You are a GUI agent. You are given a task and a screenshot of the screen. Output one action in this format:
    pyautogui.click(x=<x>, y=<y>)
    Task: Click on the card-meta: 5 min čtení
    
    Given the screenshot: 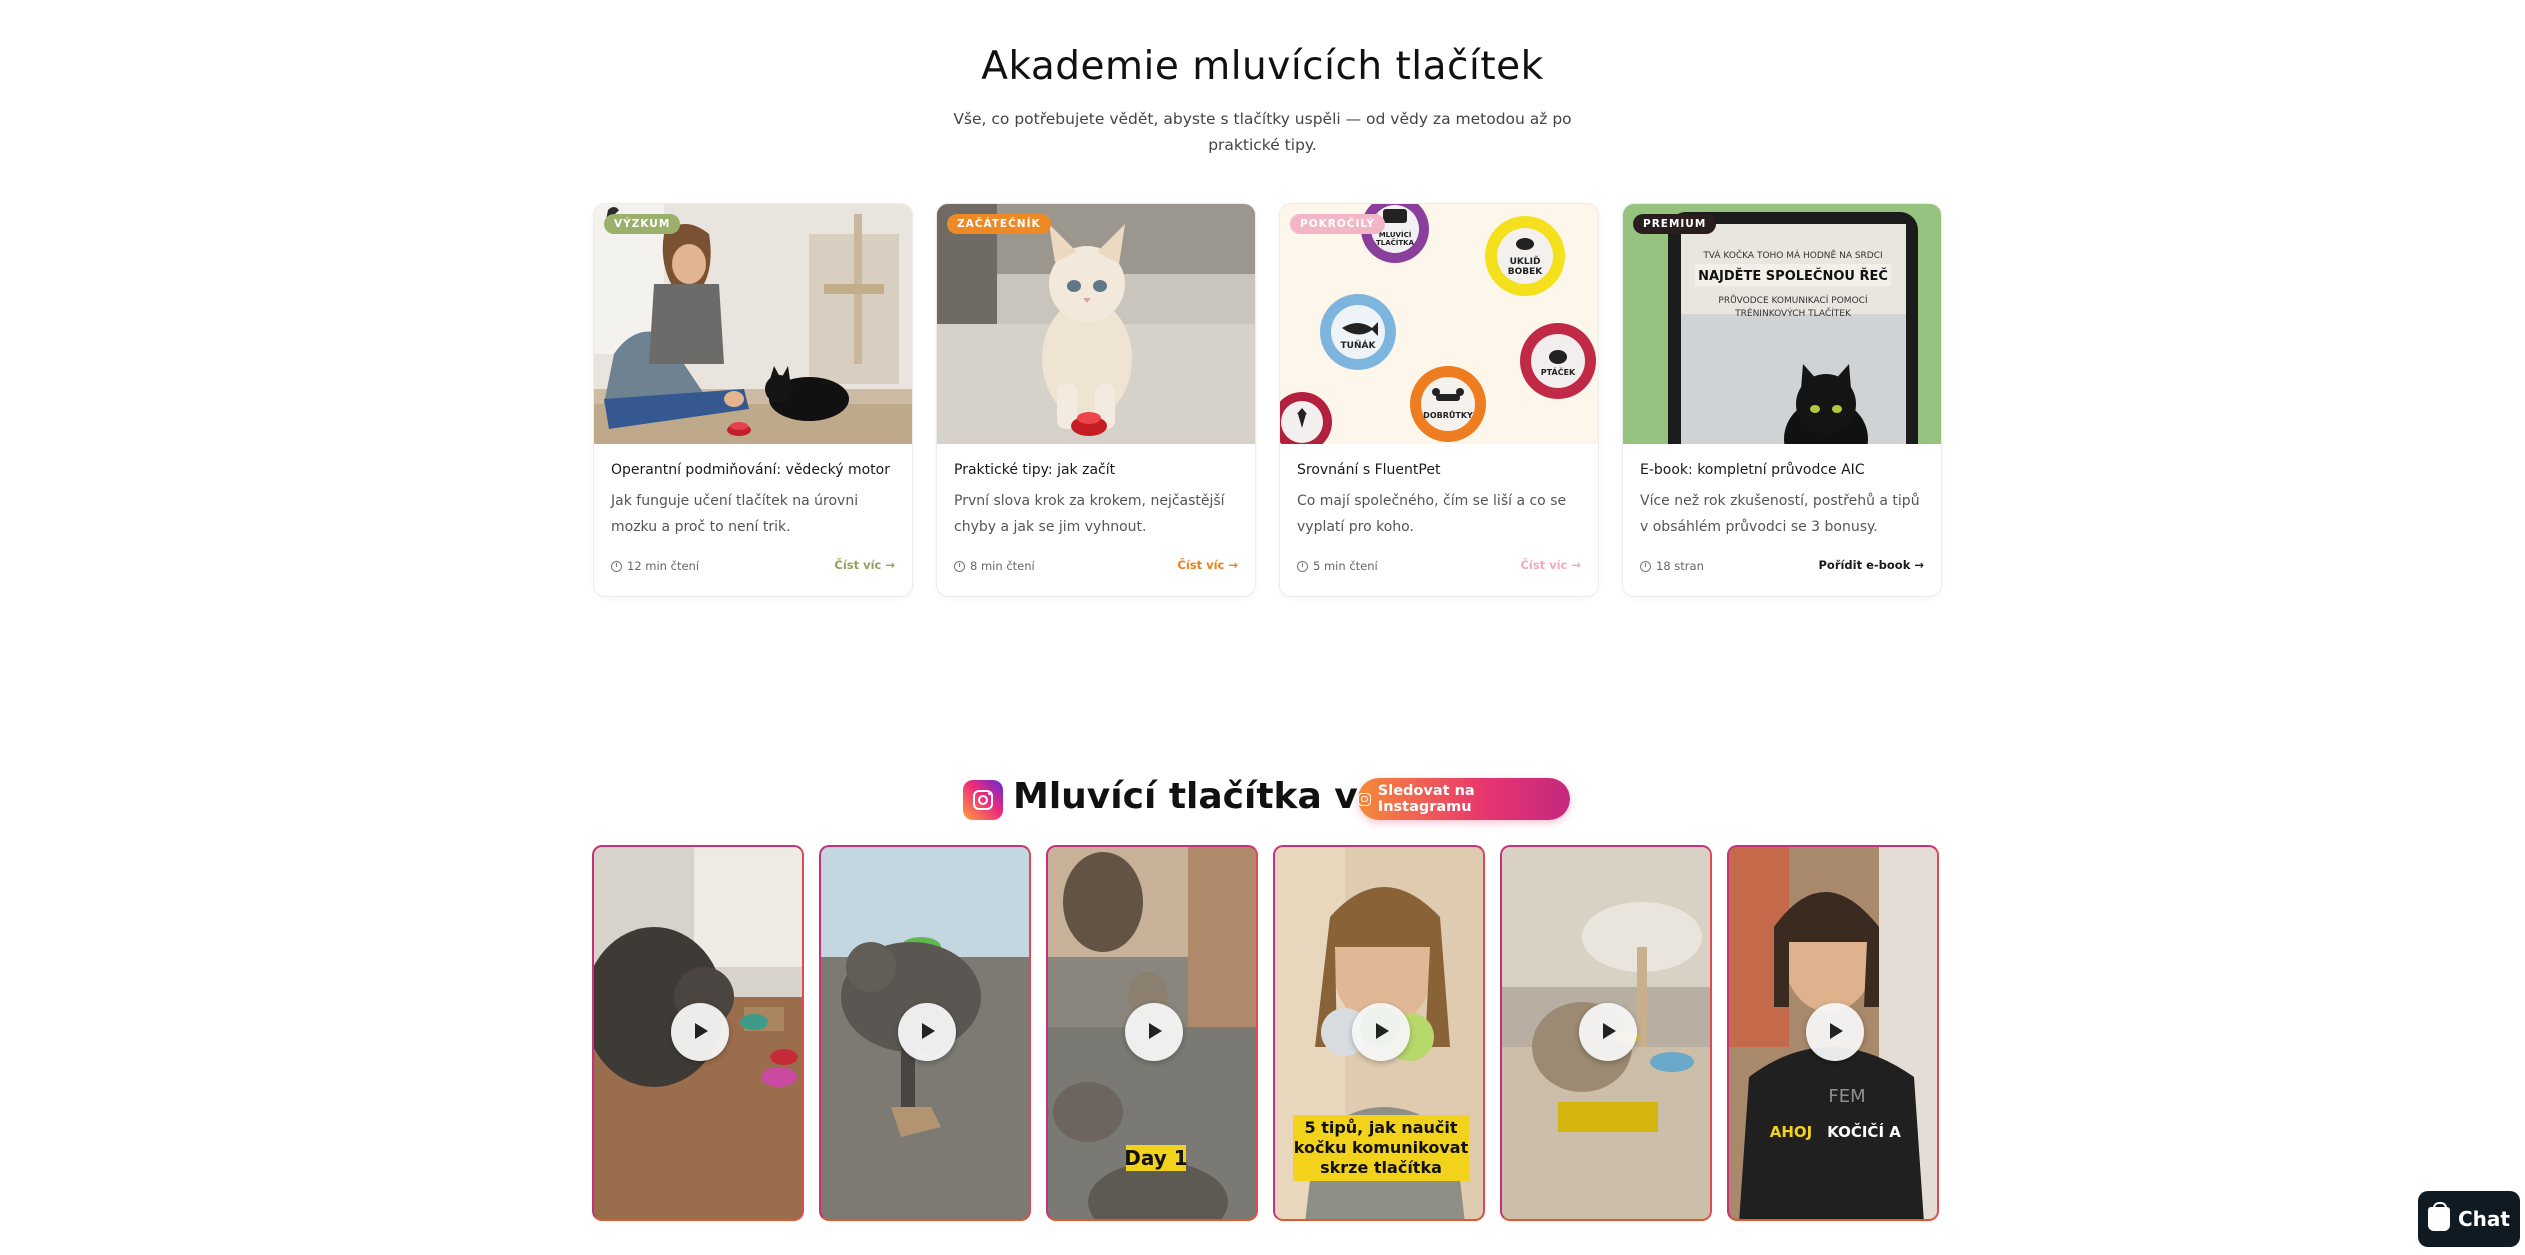 What is the action you would take?
    pyautogui.click(x=1337, y=566)
    